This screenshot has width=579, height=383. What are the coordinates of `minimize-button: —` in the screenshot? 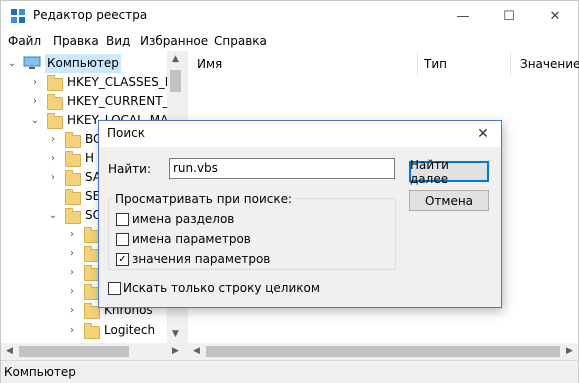 It's located at (463, 16).